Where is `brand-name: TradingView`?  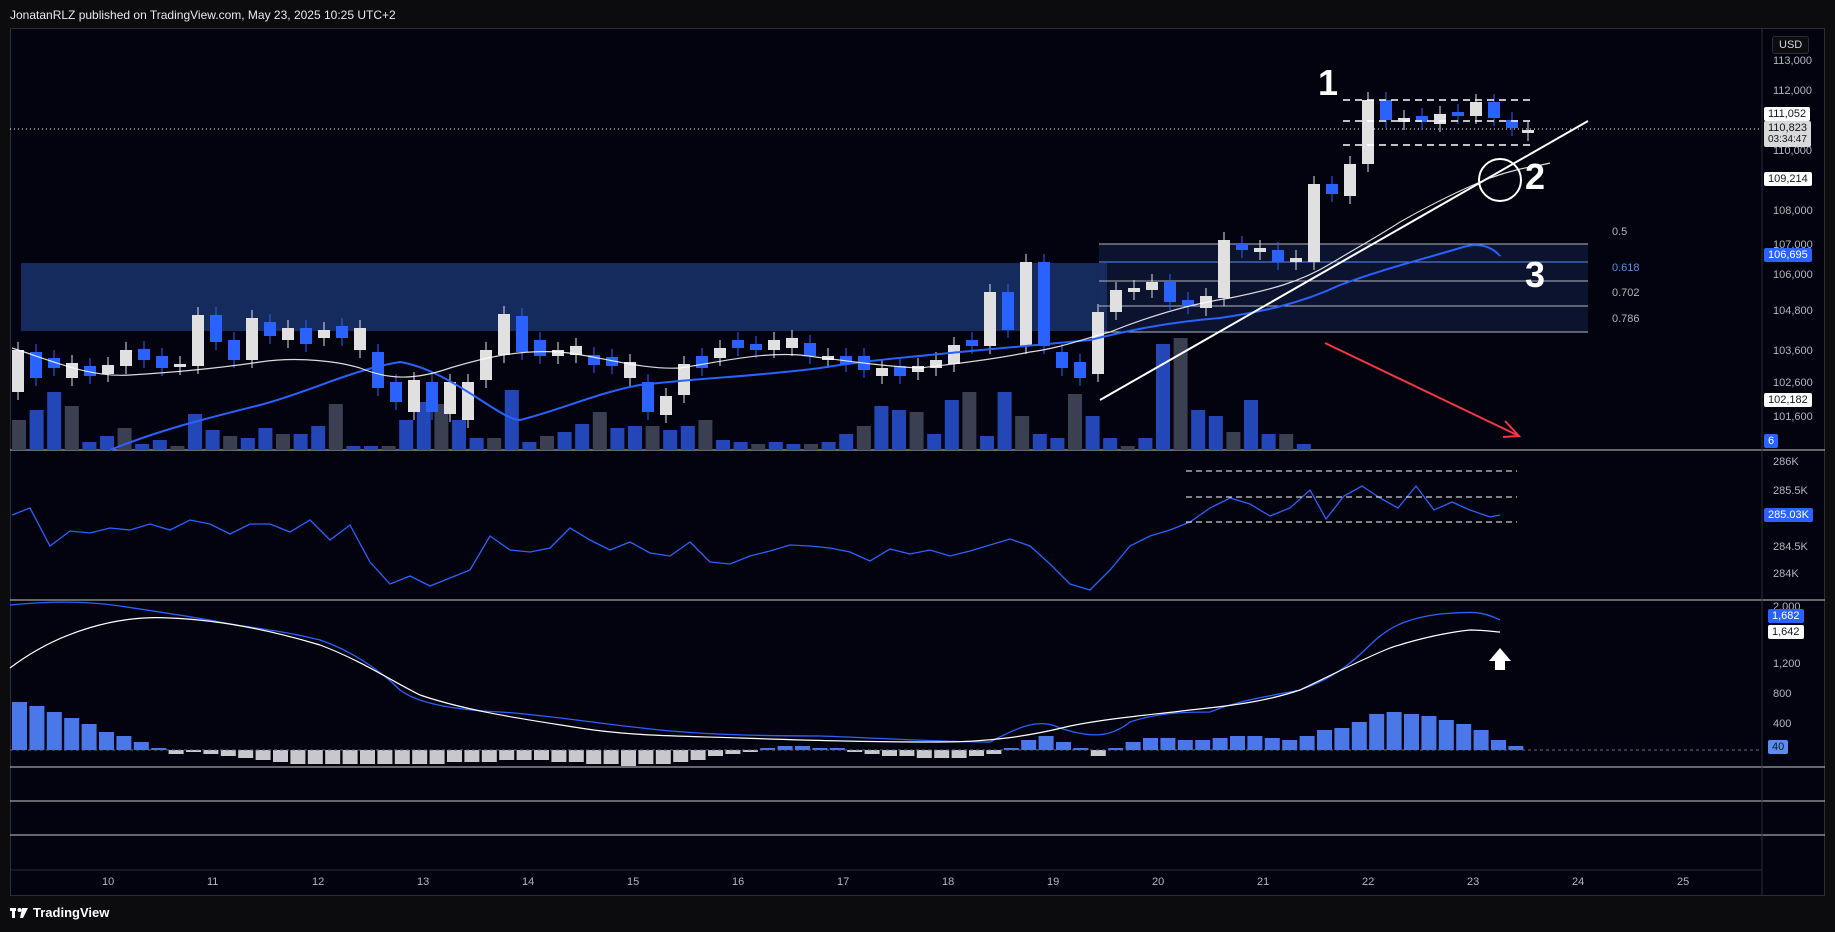
brand-name: TradingView is located at coordinates (71, 912).